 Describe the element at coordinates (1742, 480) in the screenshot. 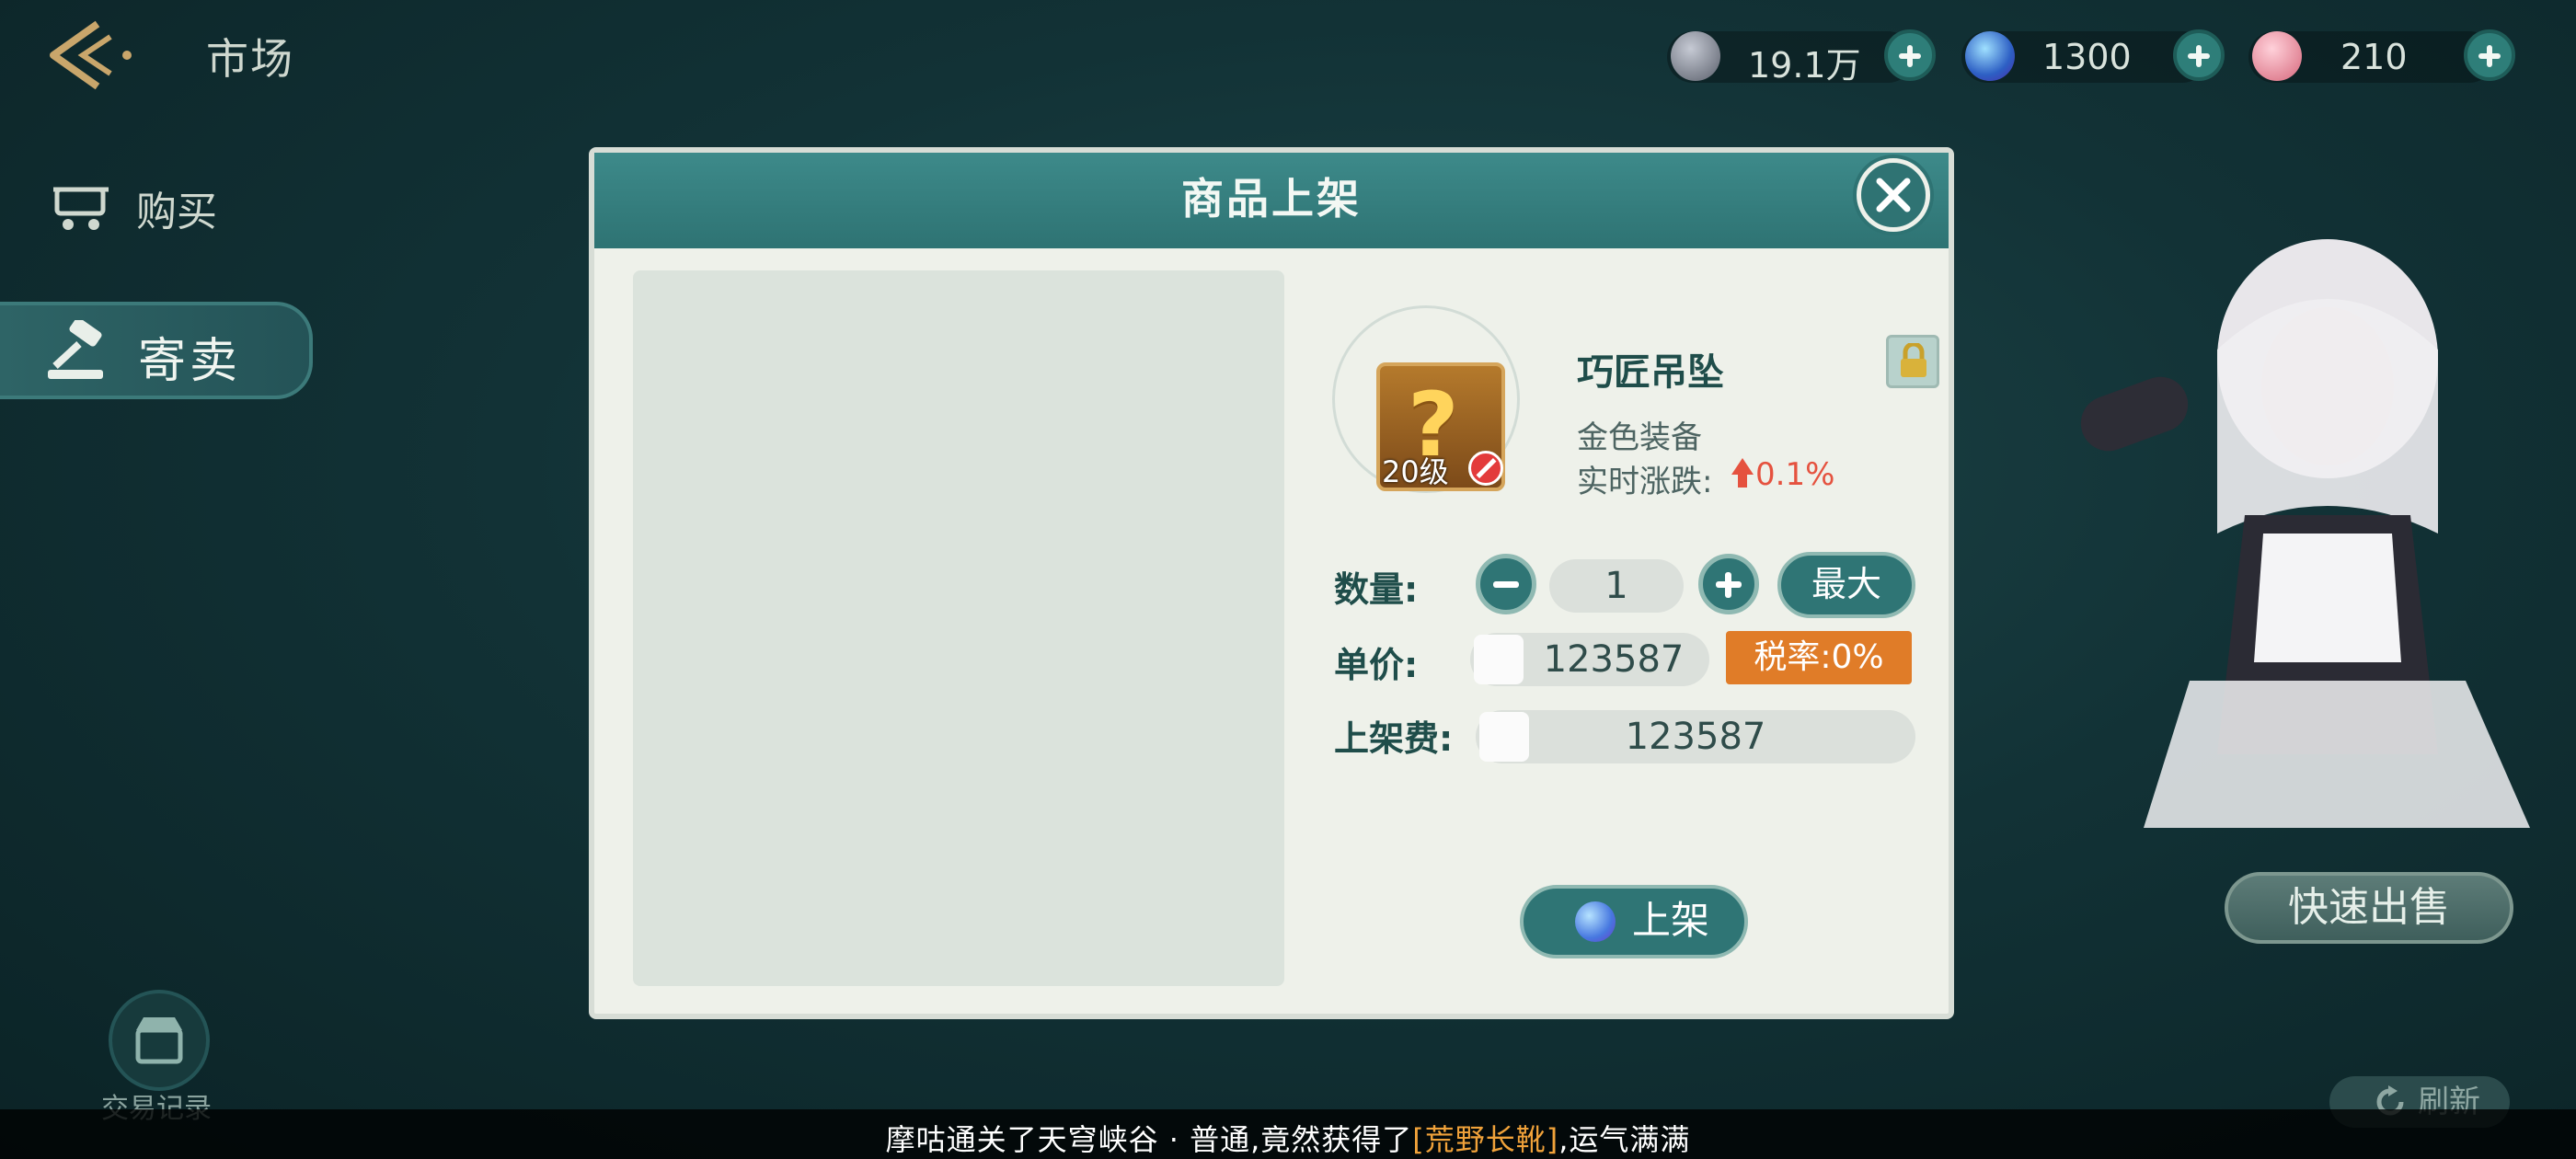

I see `up-arrow-stem` at that location.